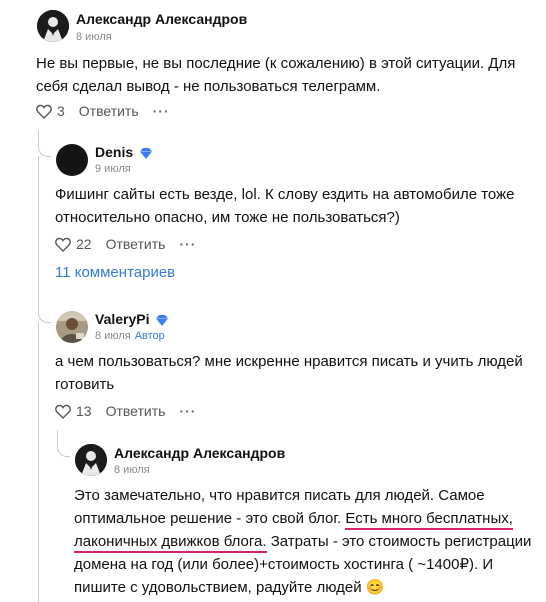  What do you see at coordinates (132, 470) in the screenshot?
I see `comment-date: 8 июля` at bounding box center [132, 470].